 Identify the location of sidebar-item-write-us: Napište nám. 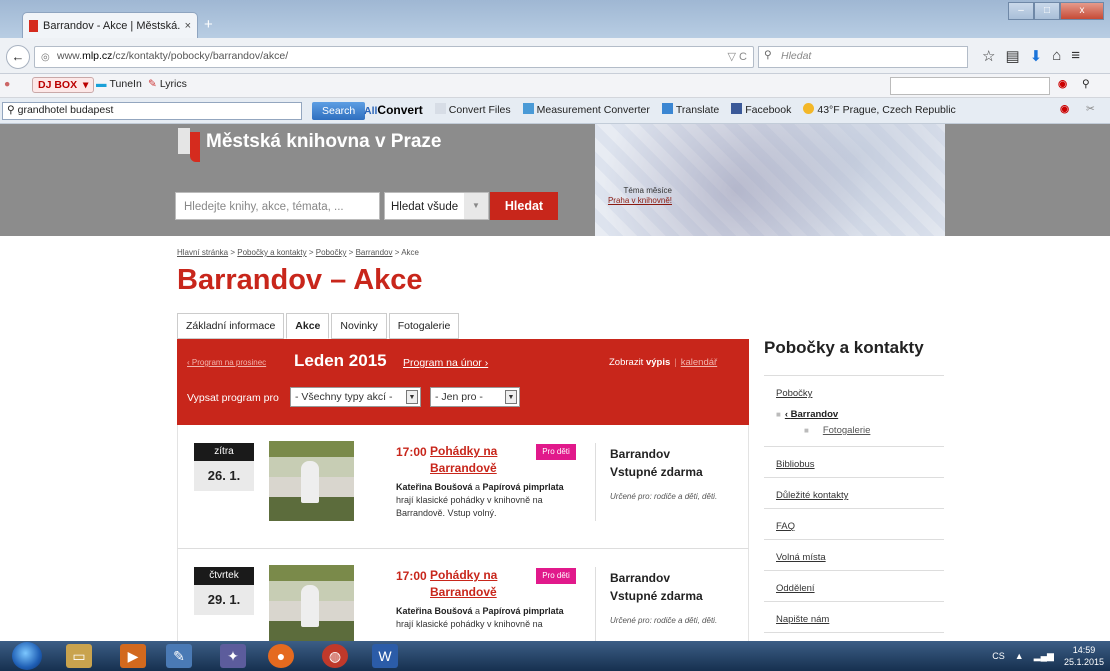
(854, 617).